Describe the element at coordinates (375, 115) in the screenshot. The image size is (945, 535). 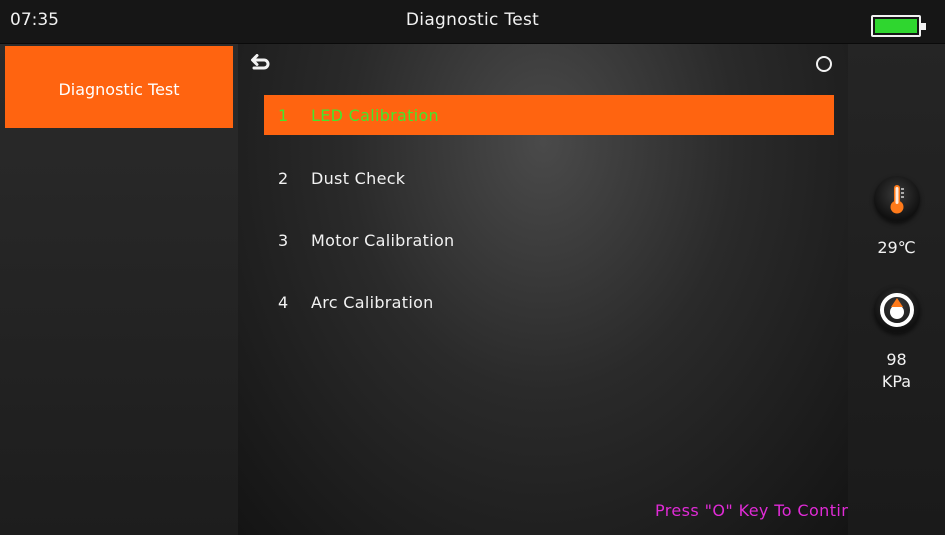
I see `menu-item-label: LED Calibration` at that location.